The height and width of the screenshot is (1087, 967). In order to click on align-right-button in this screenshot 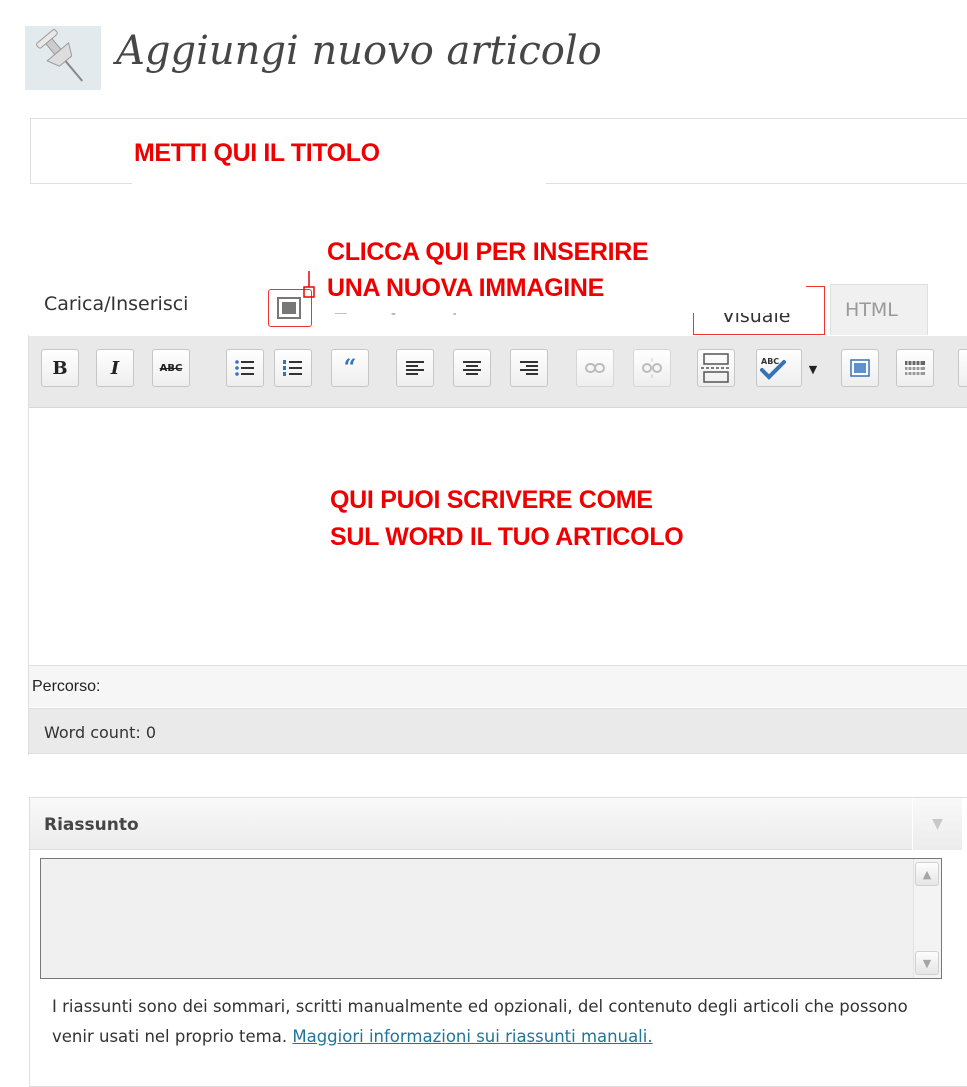, I will do `click(529, 368)`.